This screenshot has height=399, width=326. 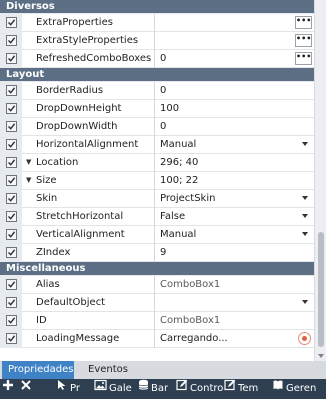 I want to click on scroll-down-arrow-icon, so click(x=321, y=356).